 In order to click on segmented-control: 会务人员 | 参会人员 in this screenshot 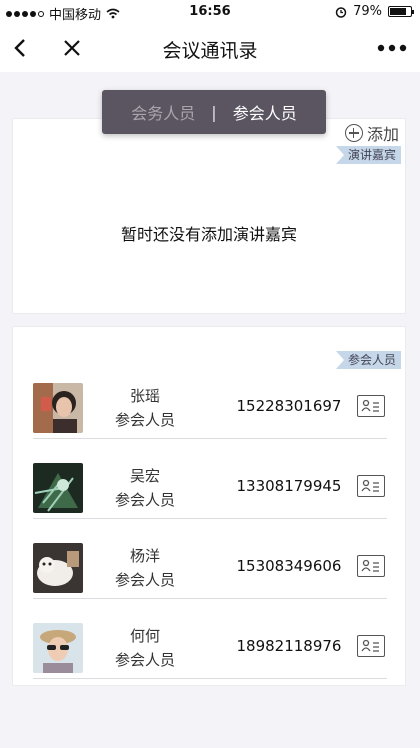, I will do `click(214, 112)`.